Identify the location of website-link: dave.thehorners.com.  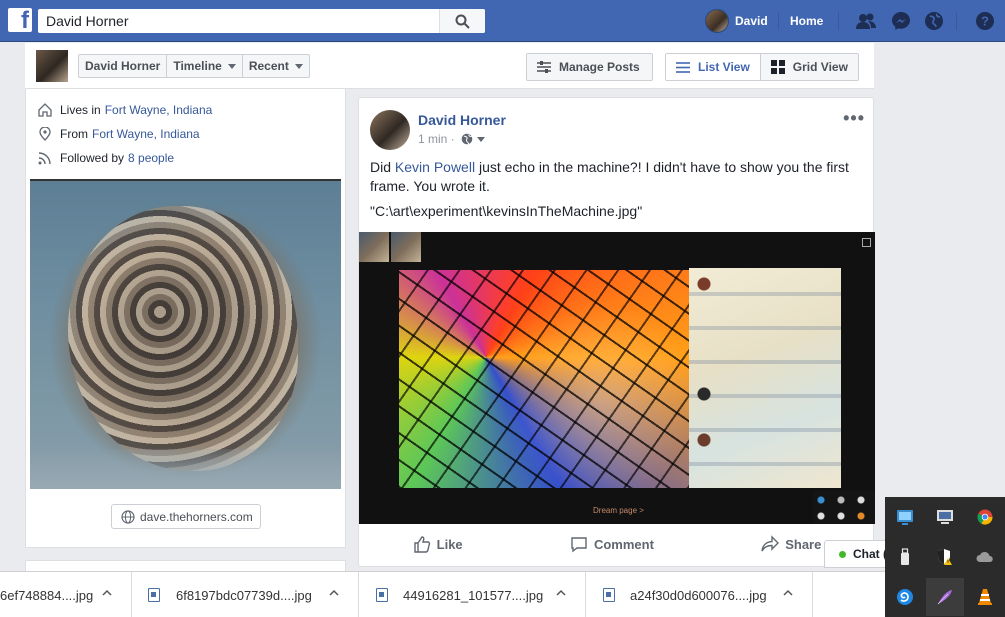
(186, 516).